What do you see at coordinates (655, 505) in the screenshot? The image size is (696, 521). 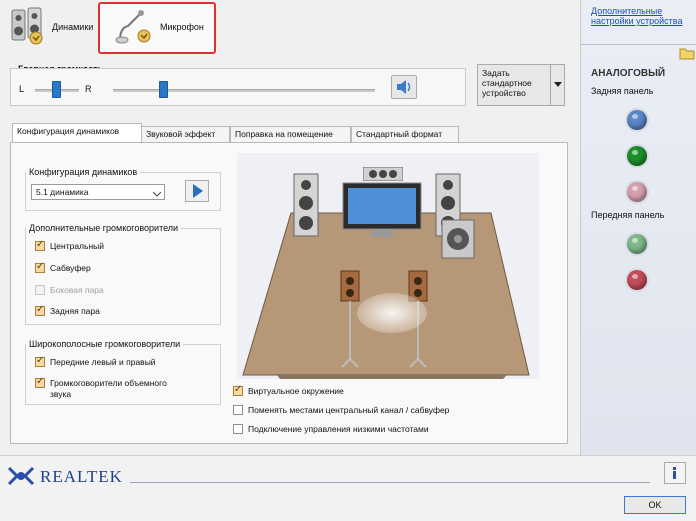 I see `ok-button: OK` at bounding box center [655, 505].